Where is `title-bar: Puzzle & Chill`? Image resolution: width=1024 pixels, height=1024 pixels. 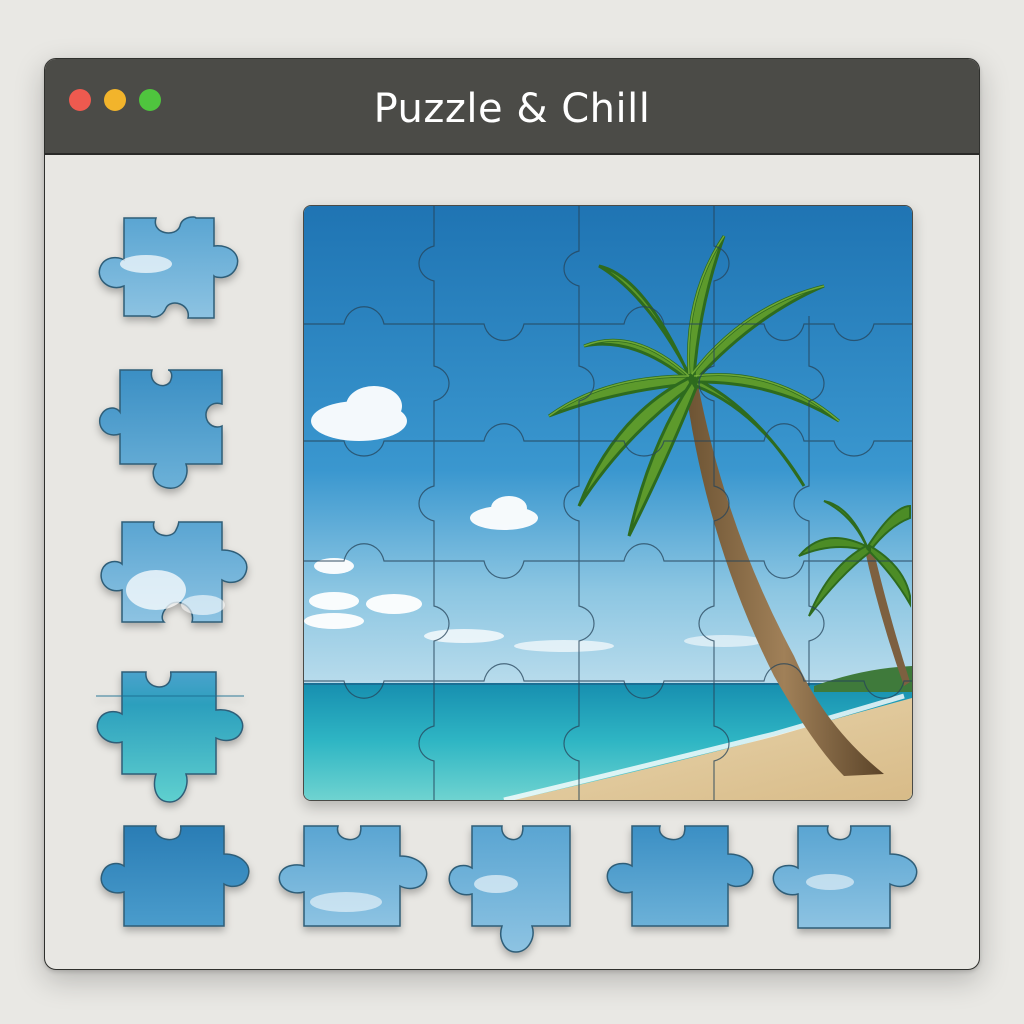
title-bar: Puzzle & Chill is located at coordinates (512, 107).